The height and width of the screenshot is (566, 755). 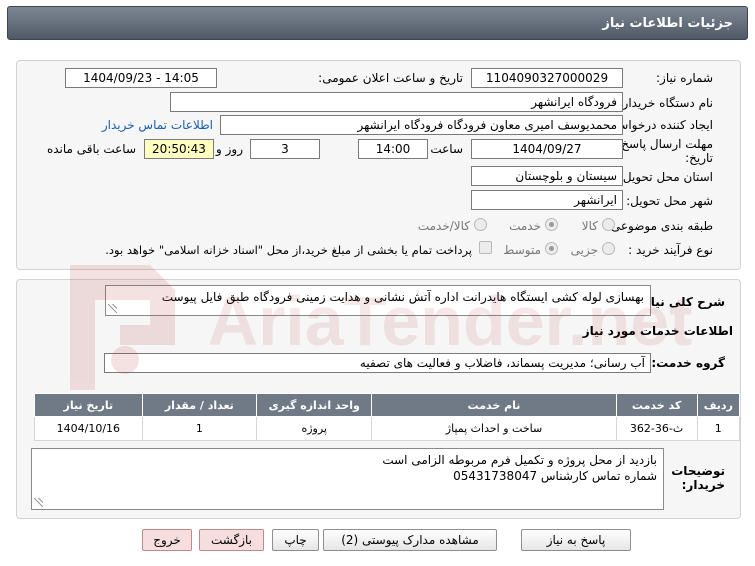 What do you see at coordinates (410, 540) in the screenshot?
I see `attachments-button: مشاهده مدارک پیوستی (2)` at bounding box center [410, 540].